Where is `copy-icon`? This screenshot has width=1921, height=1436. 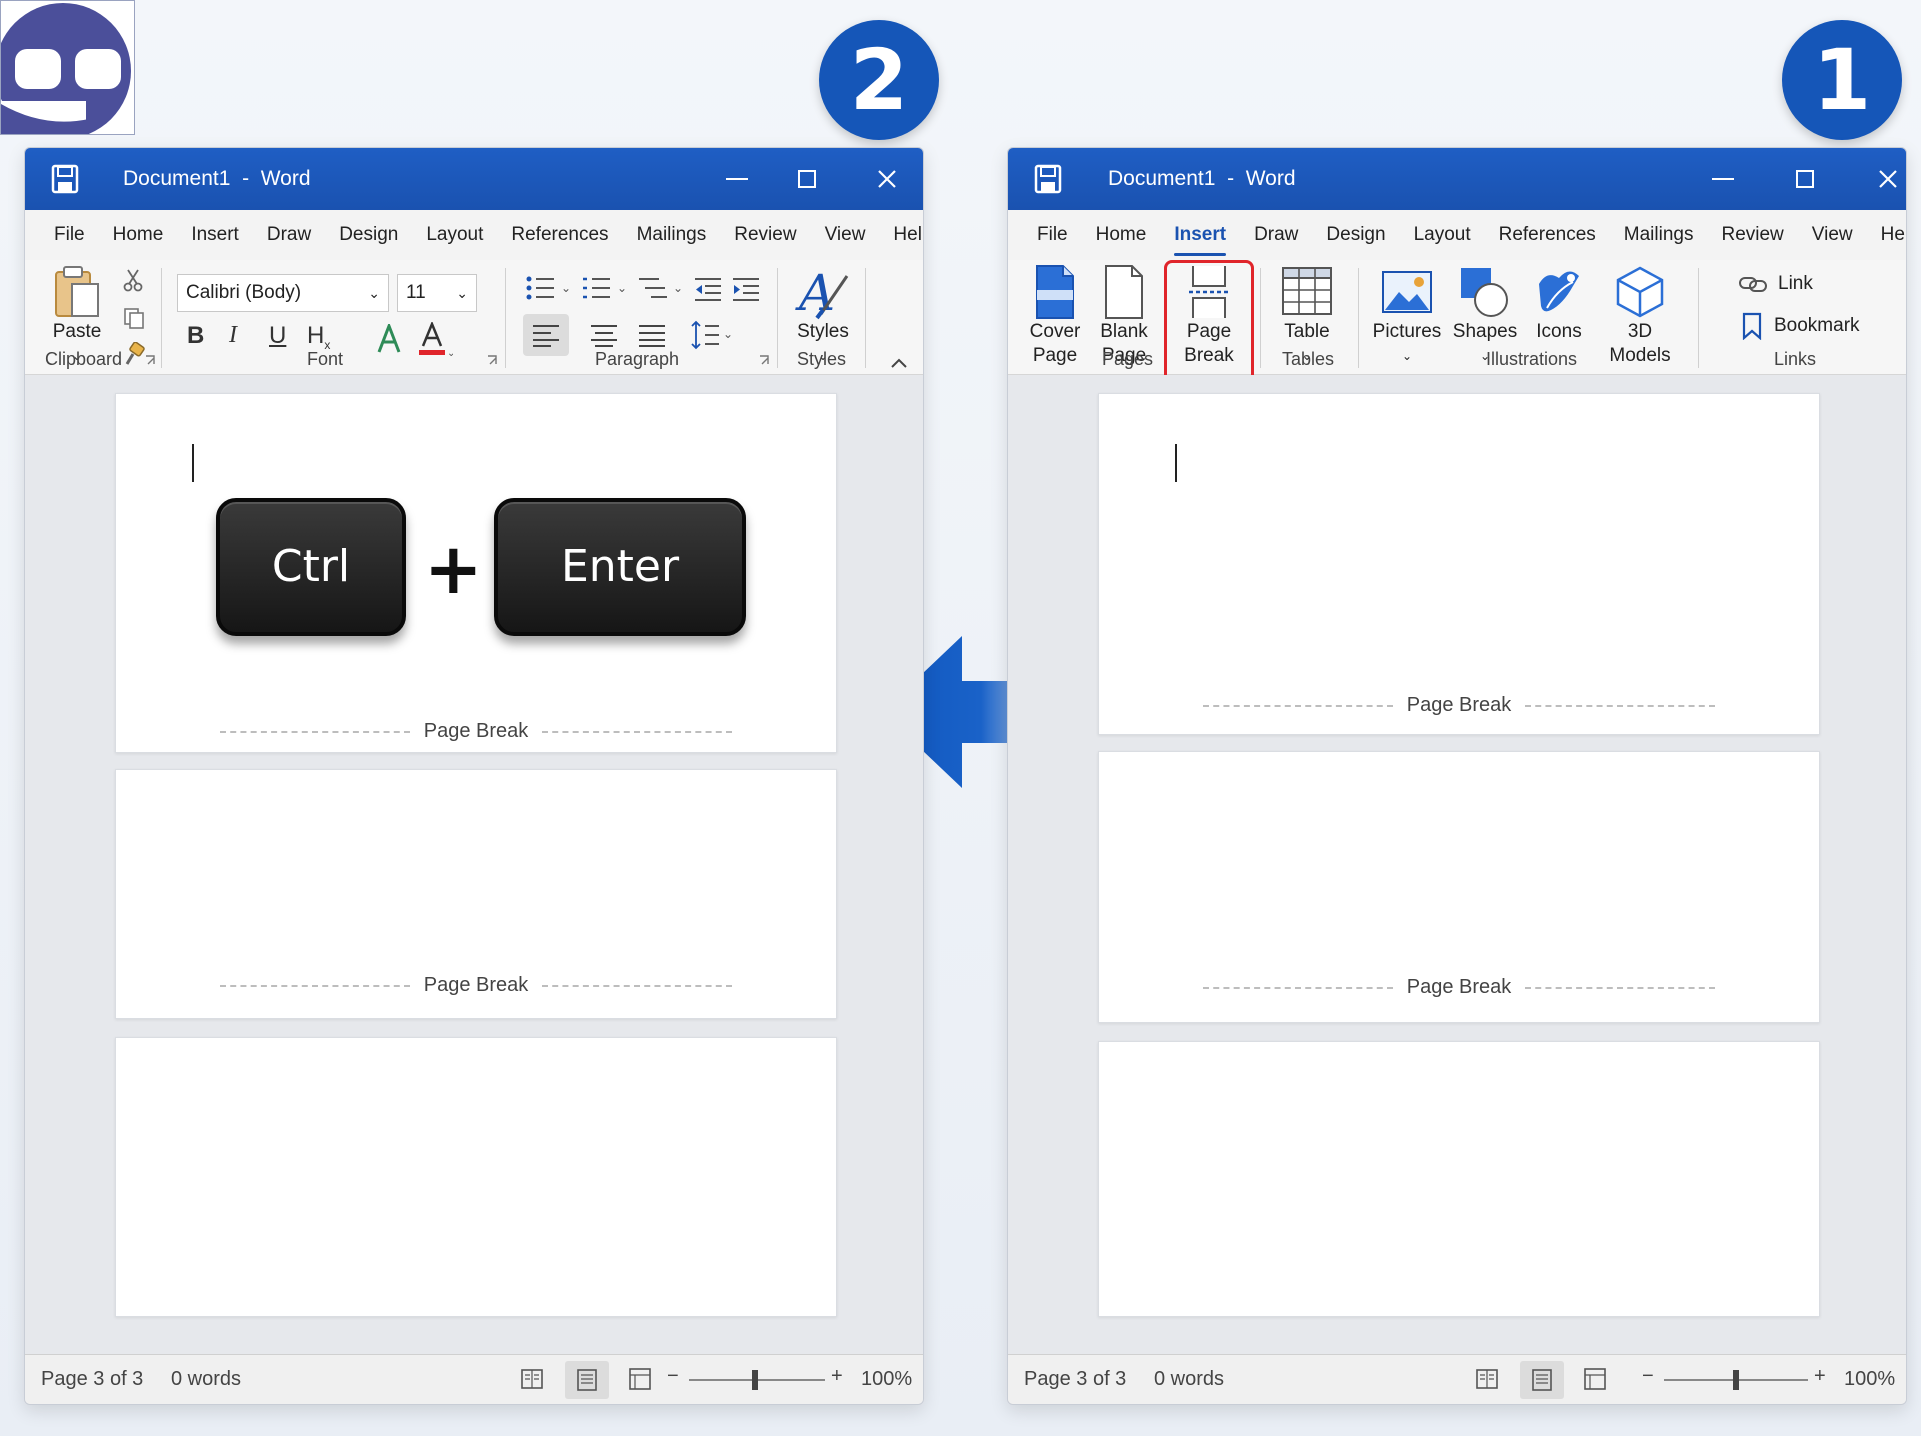
copy-icon is located at coordinates (134, 318).